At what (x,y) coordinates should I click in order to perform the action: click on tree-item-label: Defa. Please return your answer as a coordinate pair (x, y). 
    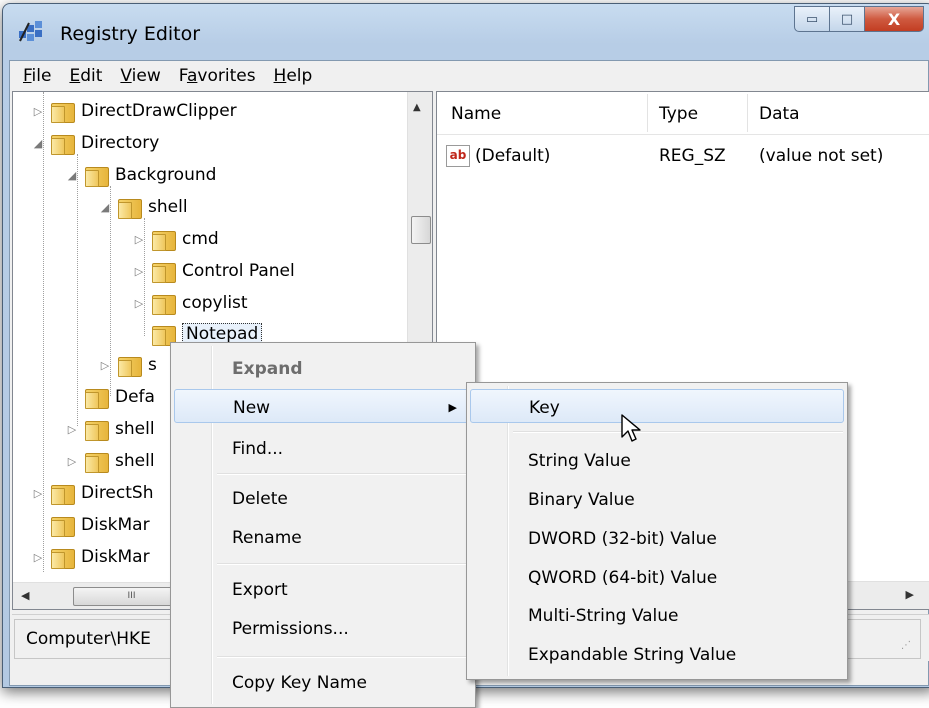
    Looking at the image, I should click on (135, 397).